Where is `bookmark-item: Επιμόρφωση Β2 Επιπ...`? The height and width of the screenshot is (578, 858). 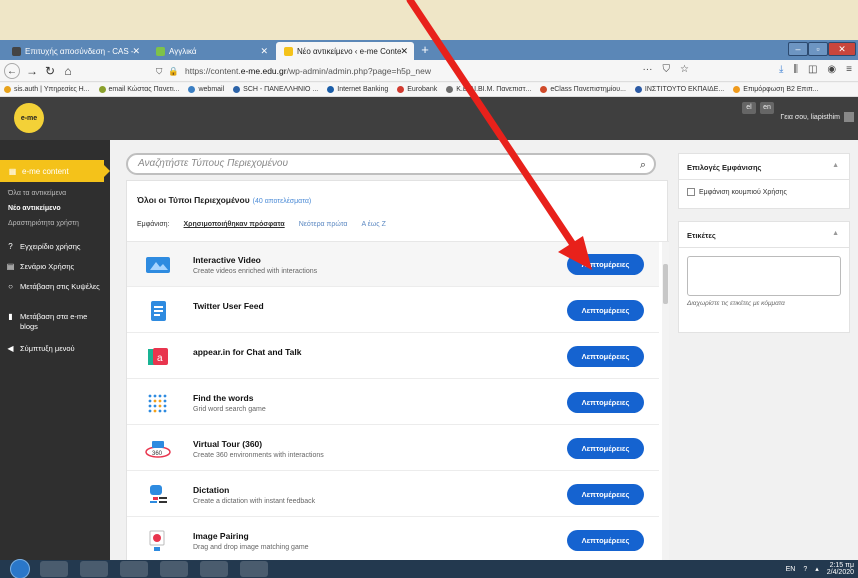
bookmark-item: Επιμόρφωση Β2 Επιπ... is located at coordinates (776, 89).